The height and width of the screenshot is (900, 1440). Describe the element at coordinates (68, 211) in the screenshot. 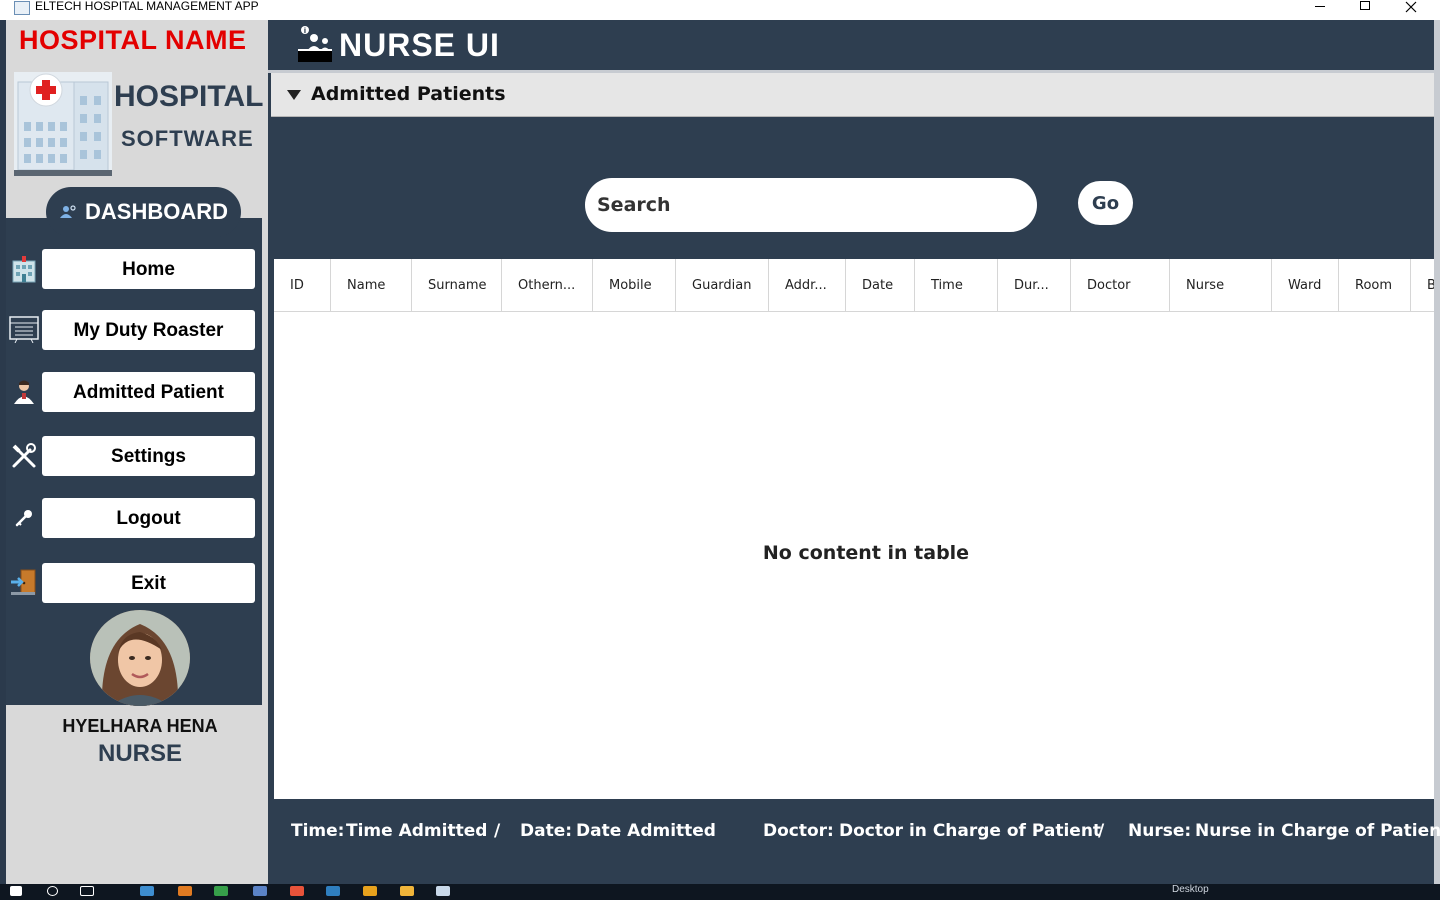

I see `user-gear-icon` at that location.